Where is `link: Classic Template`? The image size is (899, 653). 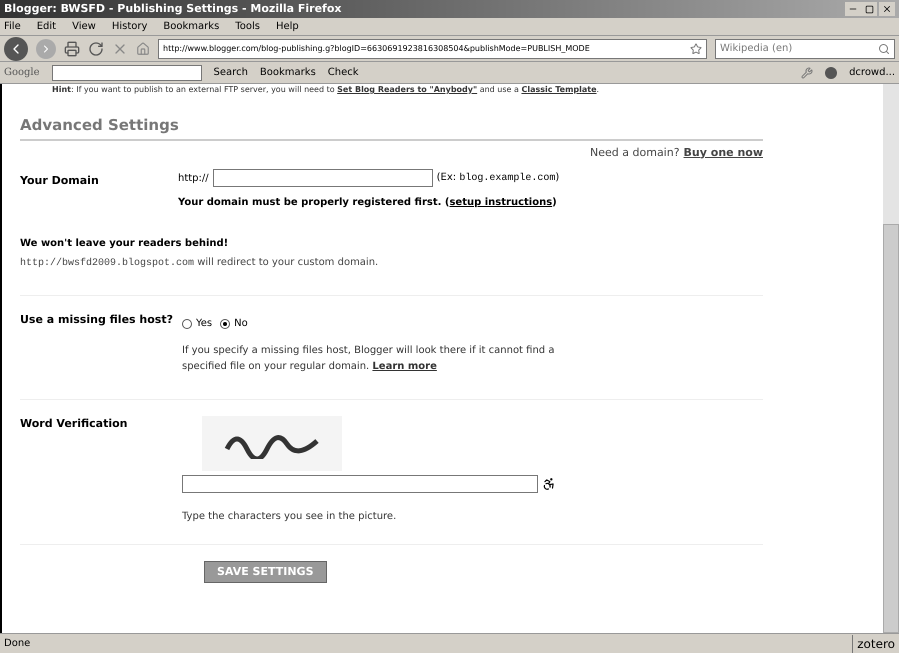
link: Classic Template is located at coordinates (559, 89).